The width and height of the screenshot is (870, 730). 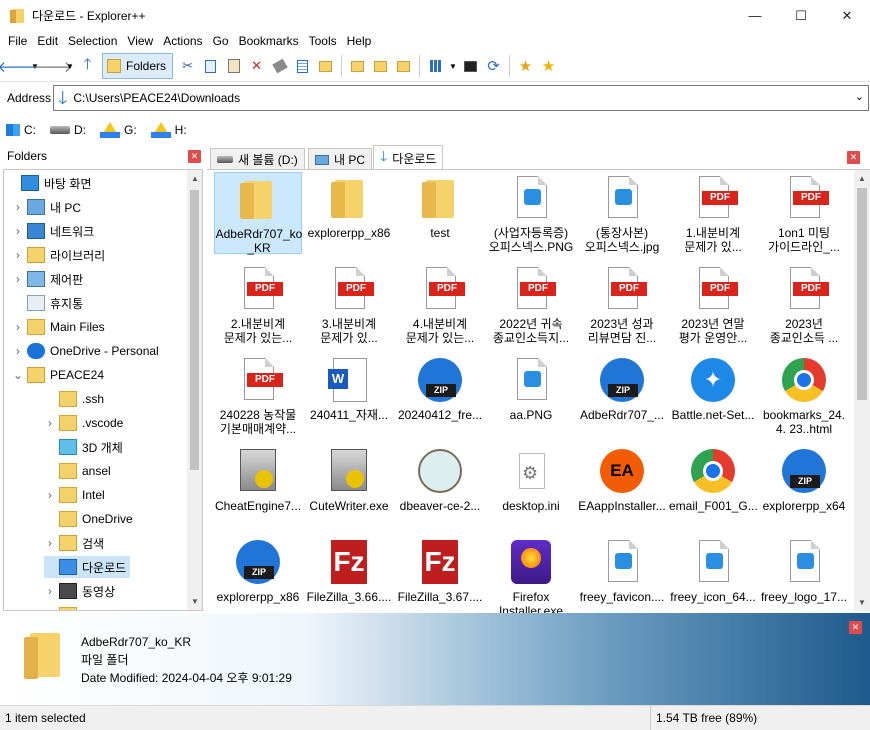 What do you see at coordinates (461, 98) in the screenshot?
I see `address-input: 🡓 C:\Users\PEACE24\Downloads ⌄` at bounding box center [461, 98].